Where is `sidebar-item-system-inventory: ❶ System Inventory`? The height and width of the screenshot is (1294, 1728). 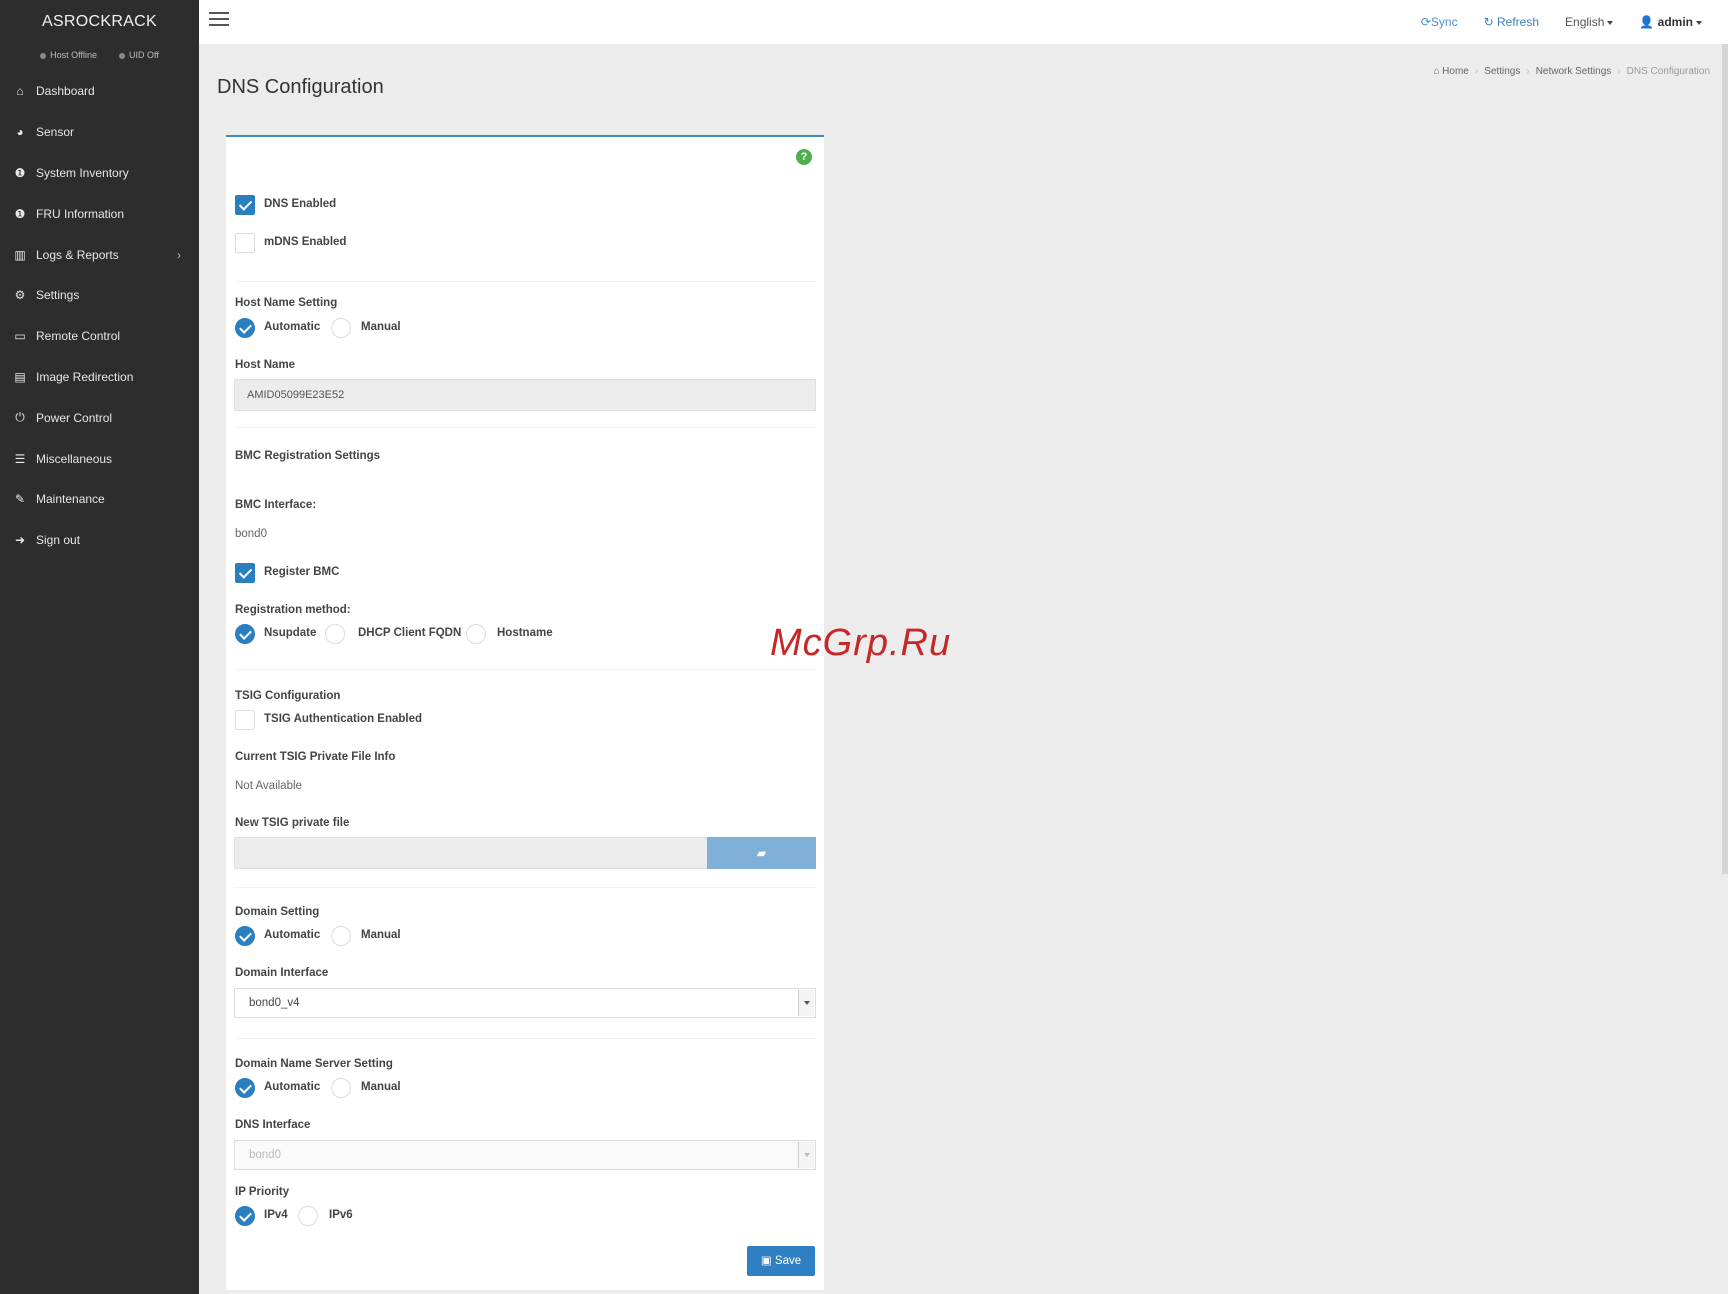
sidebar-item-system-inventory: ❶ System Inventory is located at coordinates (99, 173).